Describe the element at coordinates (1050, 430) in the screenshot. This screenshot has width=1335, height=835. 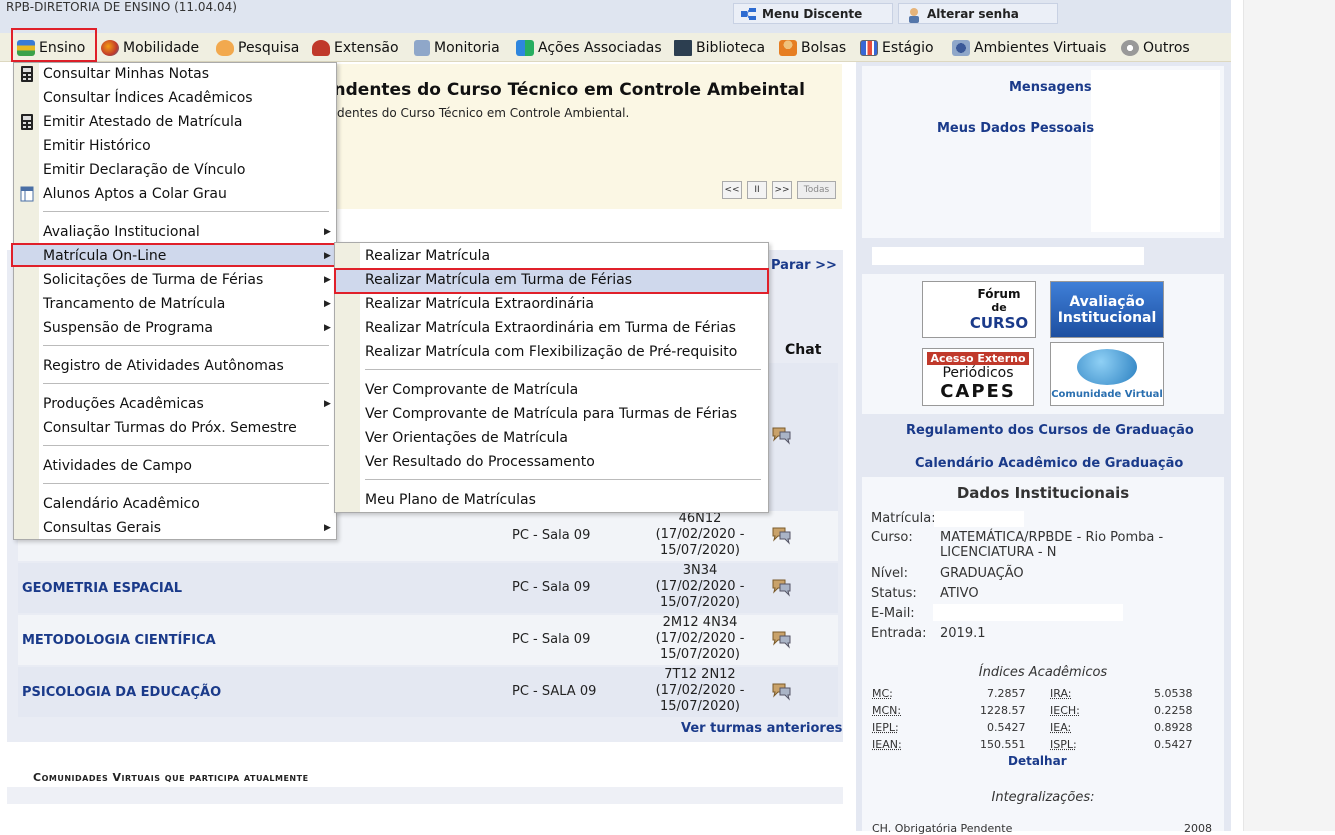
I see `regulamento-link: Regulamento dos Cursos de Graduação` at that location.